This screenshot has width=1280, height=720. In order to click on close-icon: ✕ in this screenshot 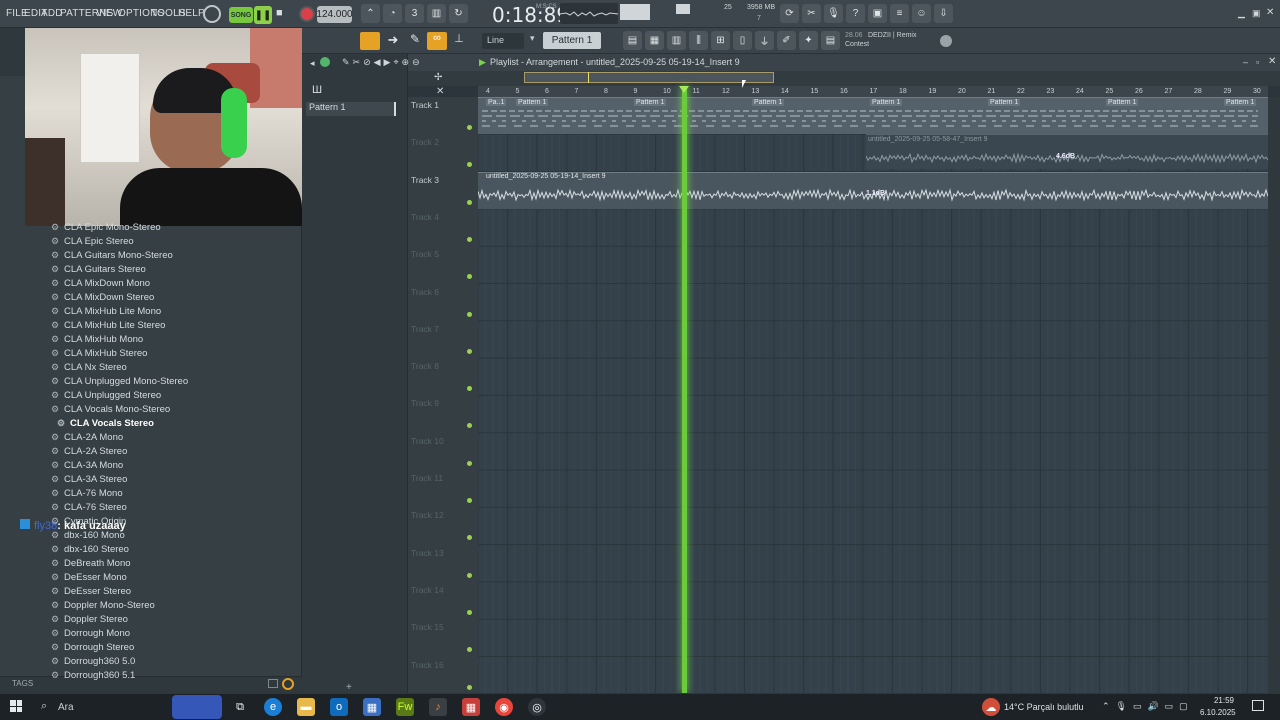, I will do `click(1270, 12)`.